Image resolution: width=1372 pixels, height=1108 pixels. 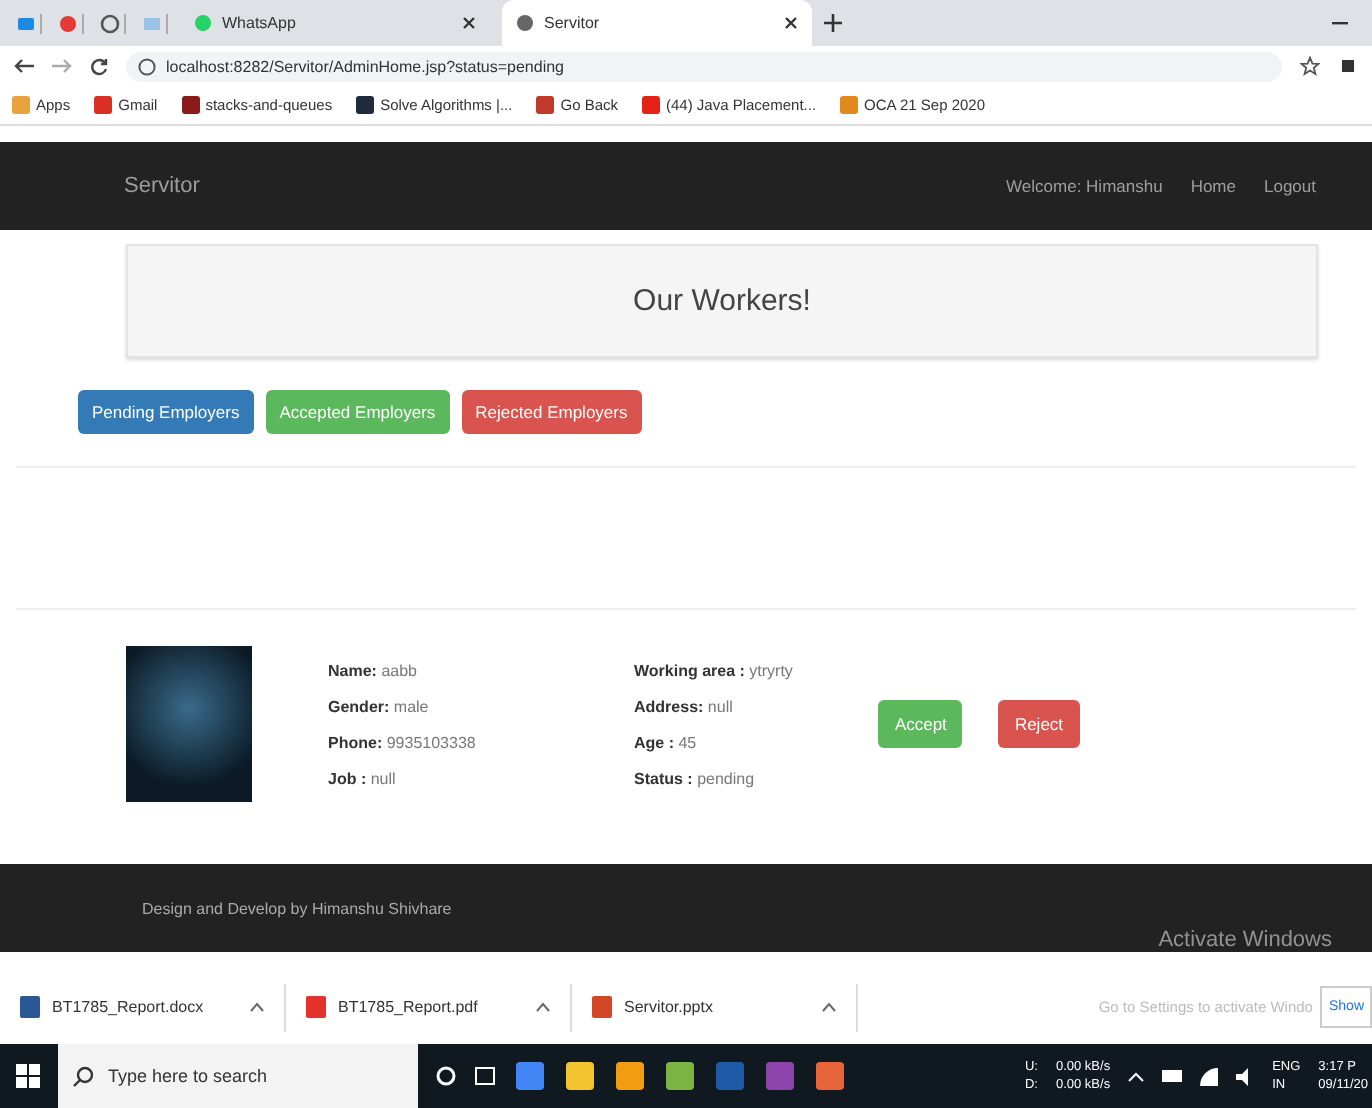 I want to click on download-item: BT1785_Report.docx, so click(x=143, y=1007).